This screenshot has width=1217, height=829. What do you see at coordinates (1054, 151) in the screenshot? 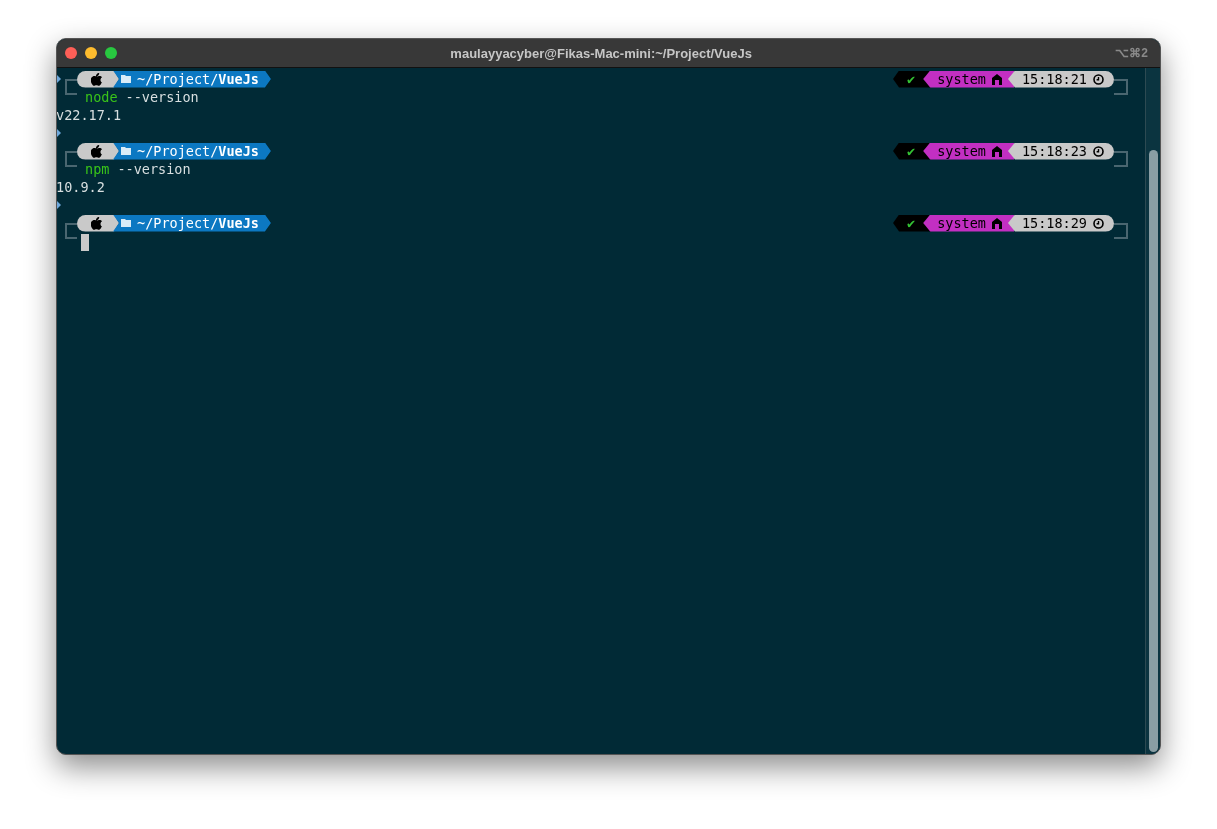
I see `time-text: 15:18:23` at bounding box center [1054, 151].